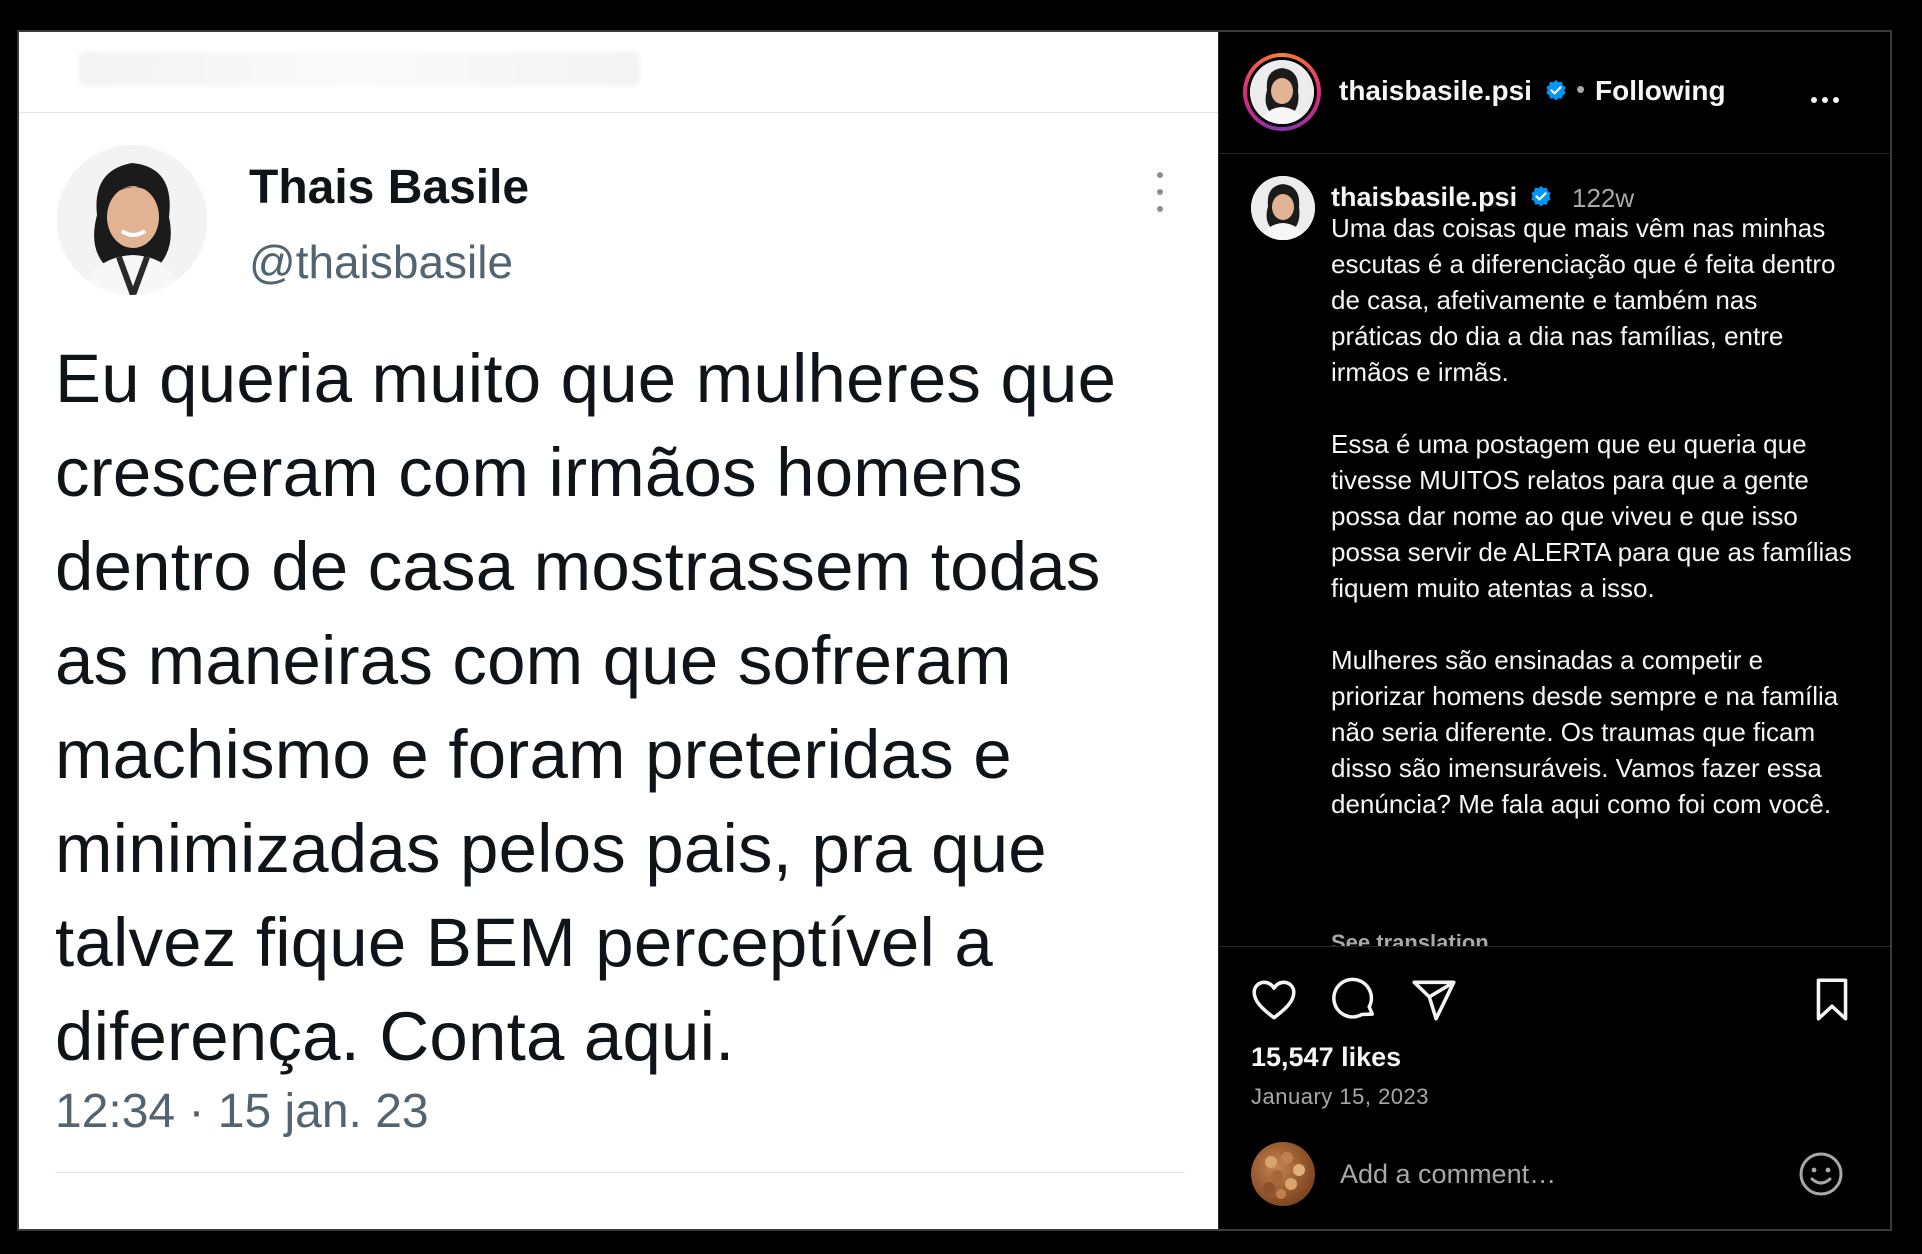 The height and width of the screenshot is (1254, 1922). Describe the element at coordinates (1821, 1174) in the screenshot. I see `emoji-icon` at that location.